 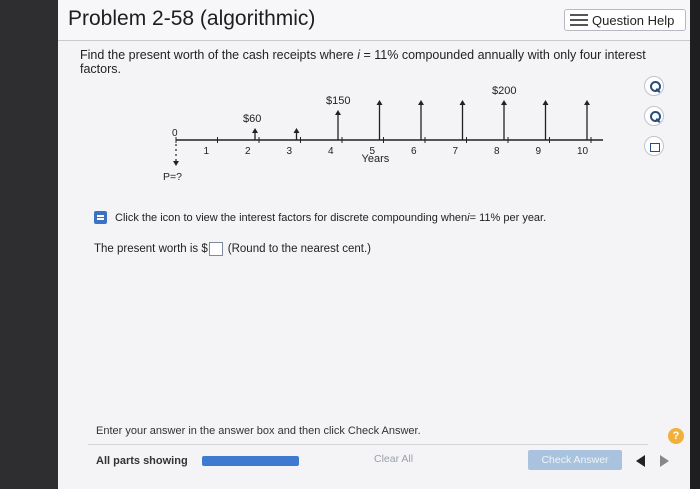 What do you see at coordinates (539, 151) in the screenshot?
I see `year-label: 9` at bounding box center [539, 151].